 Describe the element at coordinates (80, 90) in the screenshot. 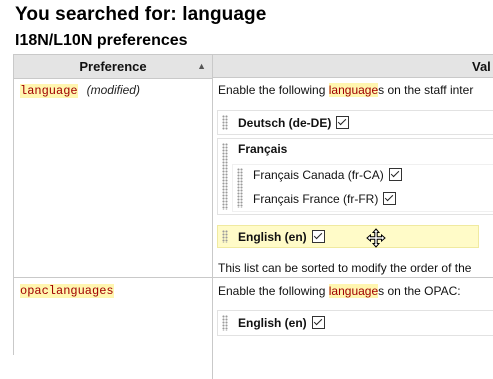

I see `pref-name-language: language (modified)` at that location.